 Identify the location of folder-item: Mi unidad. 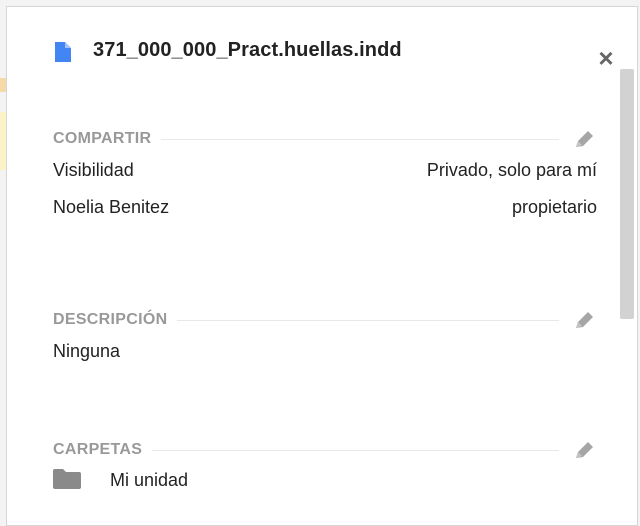
(325, 481).